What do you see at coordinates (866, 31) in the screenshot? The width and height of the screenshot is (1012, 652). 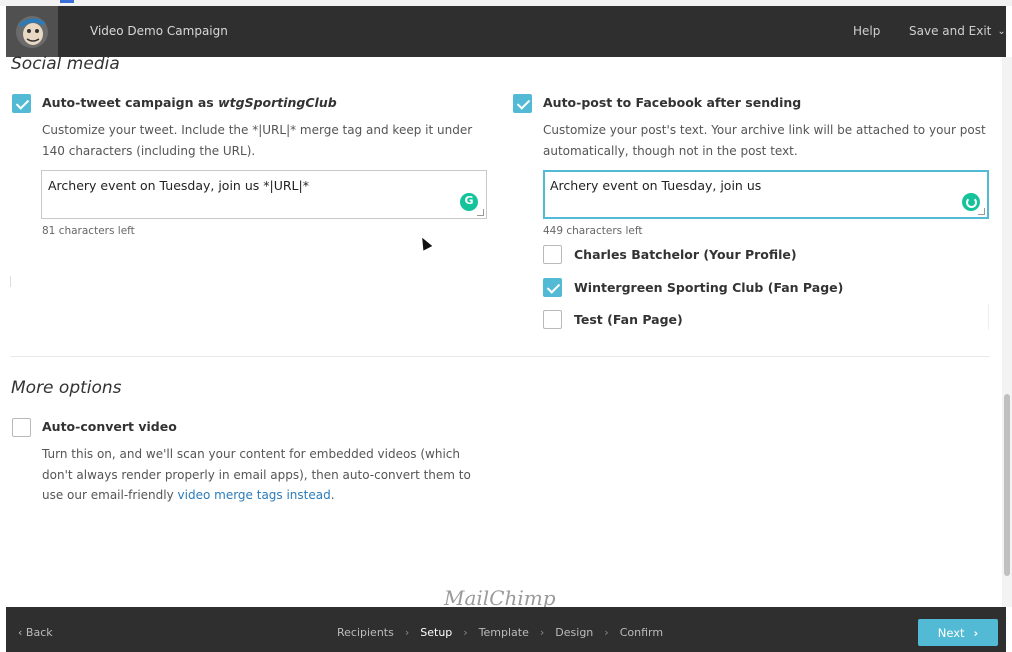 I see `help-link: Help` at bounding box center [866, 31].